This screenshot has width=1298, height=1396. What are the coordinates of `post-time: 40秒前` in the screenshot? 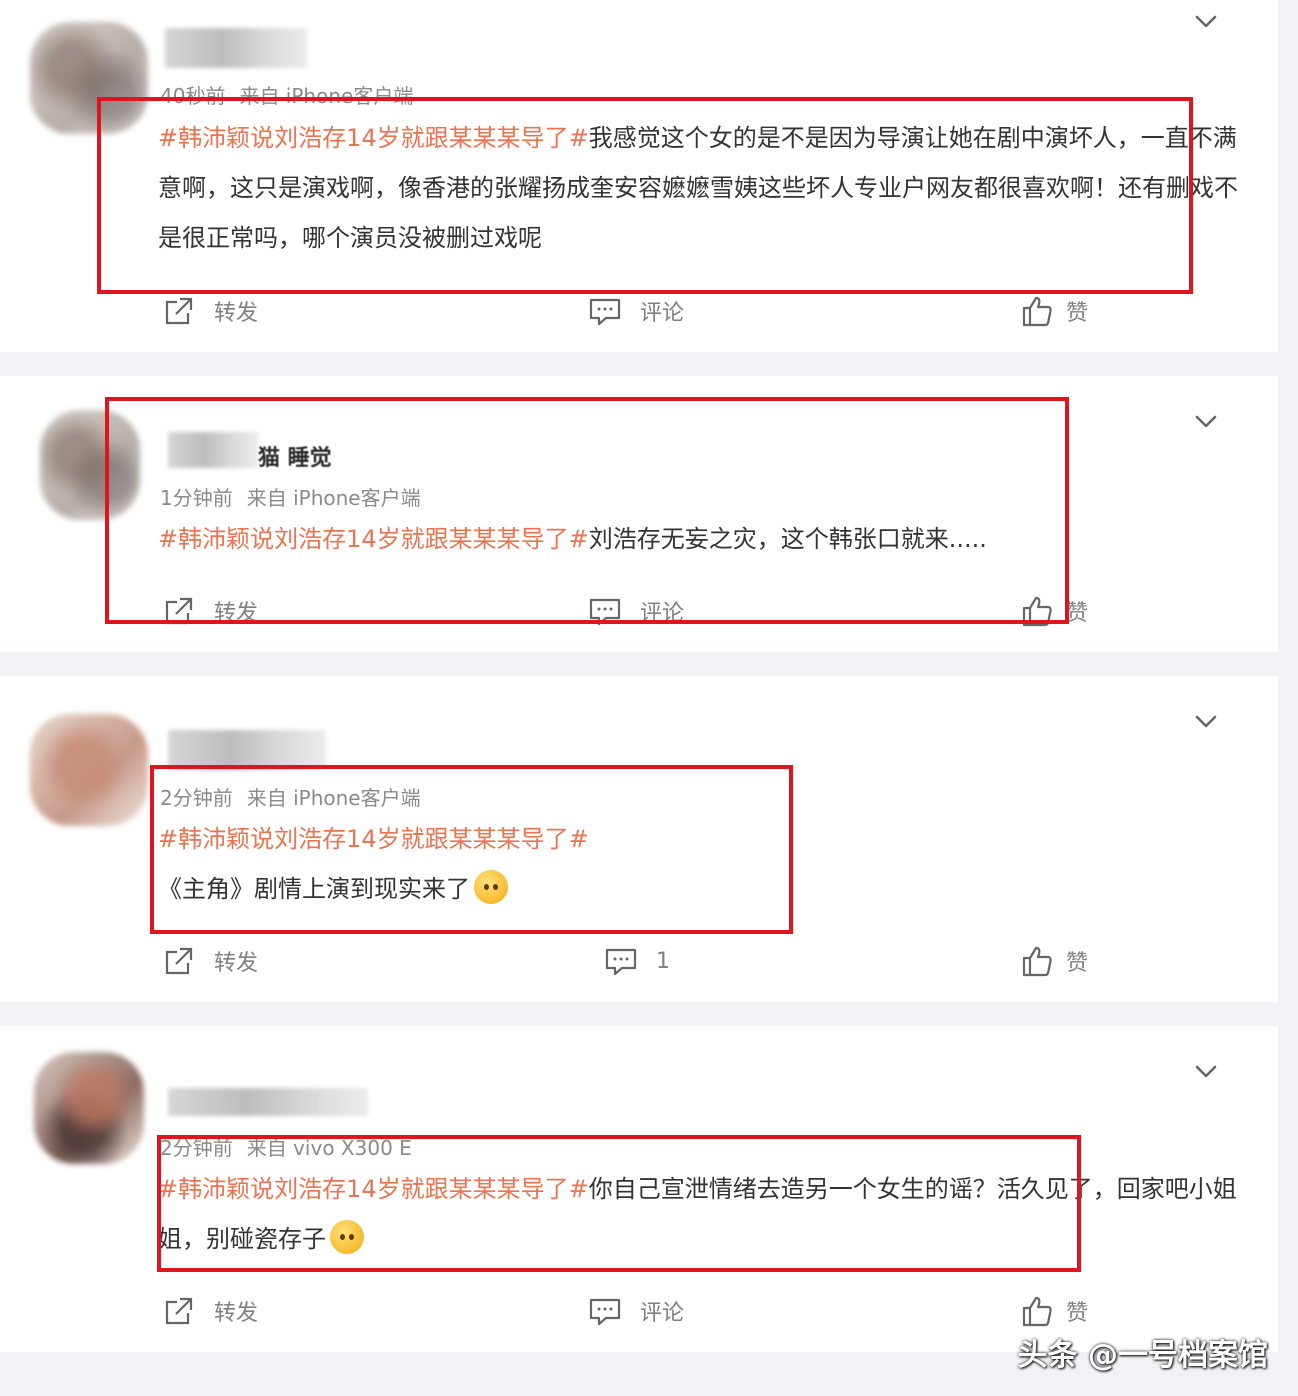 It's located at (193, 96).